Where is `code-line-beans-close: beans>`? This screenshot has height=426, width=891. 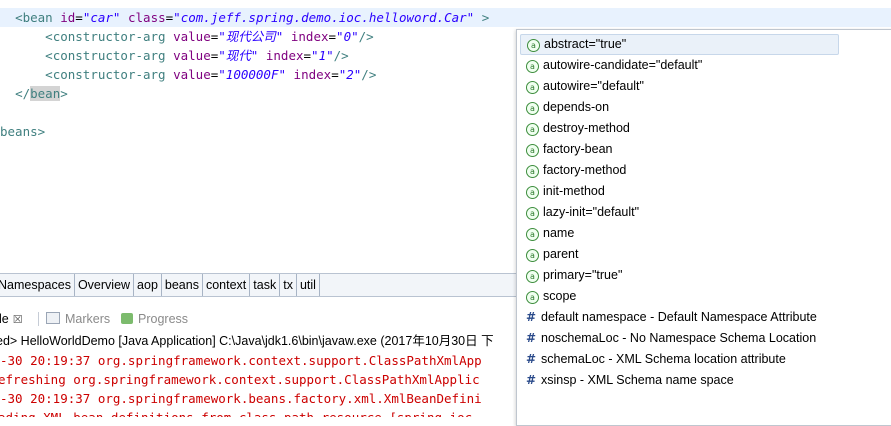 code-line-beans-close: beans> is located at coordinates (22, 131).